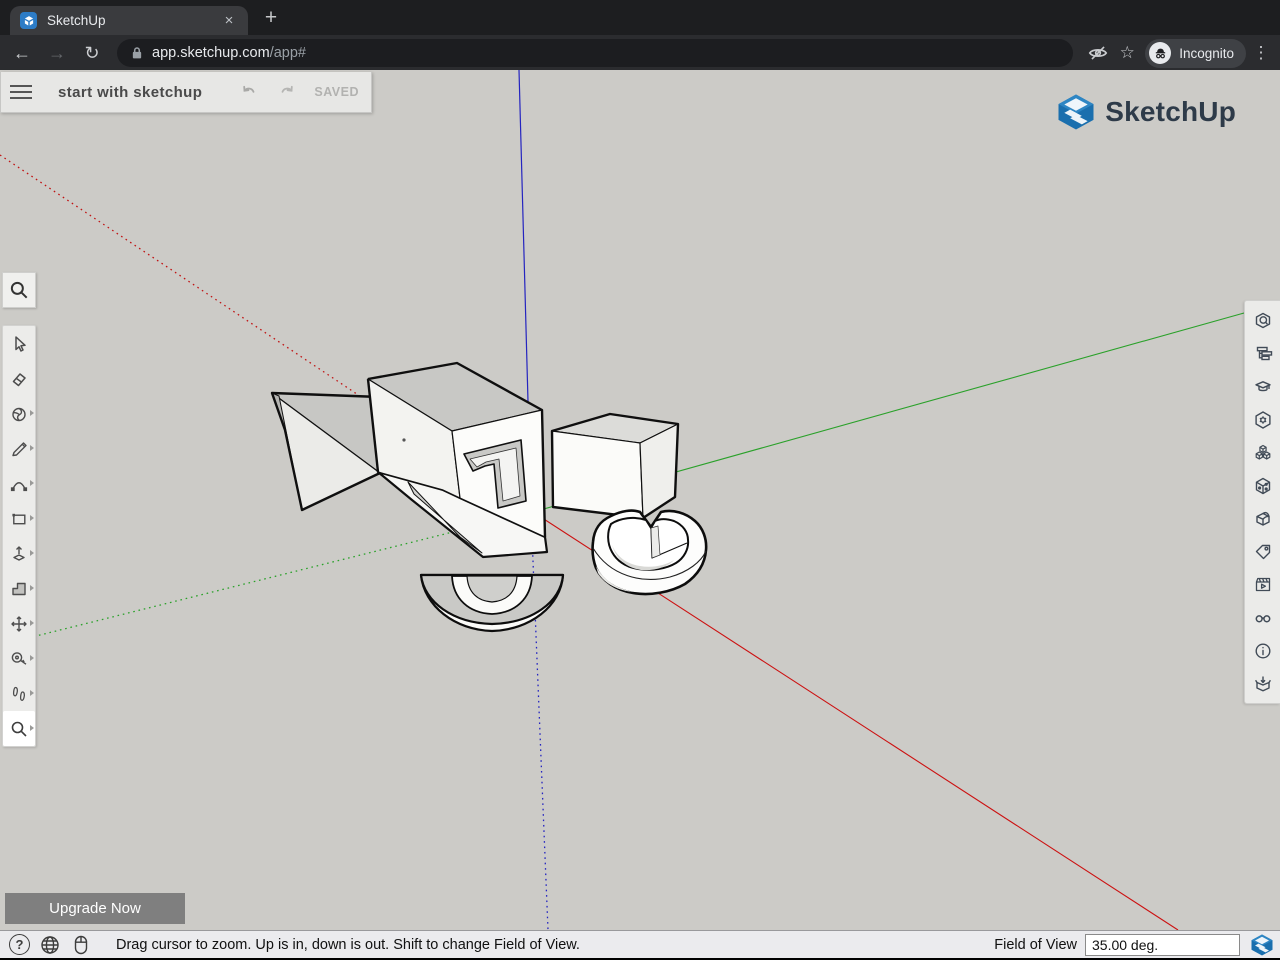 This screenshot has height=960, width=1280. I want to click on left-toolbar, so click(19, 536).